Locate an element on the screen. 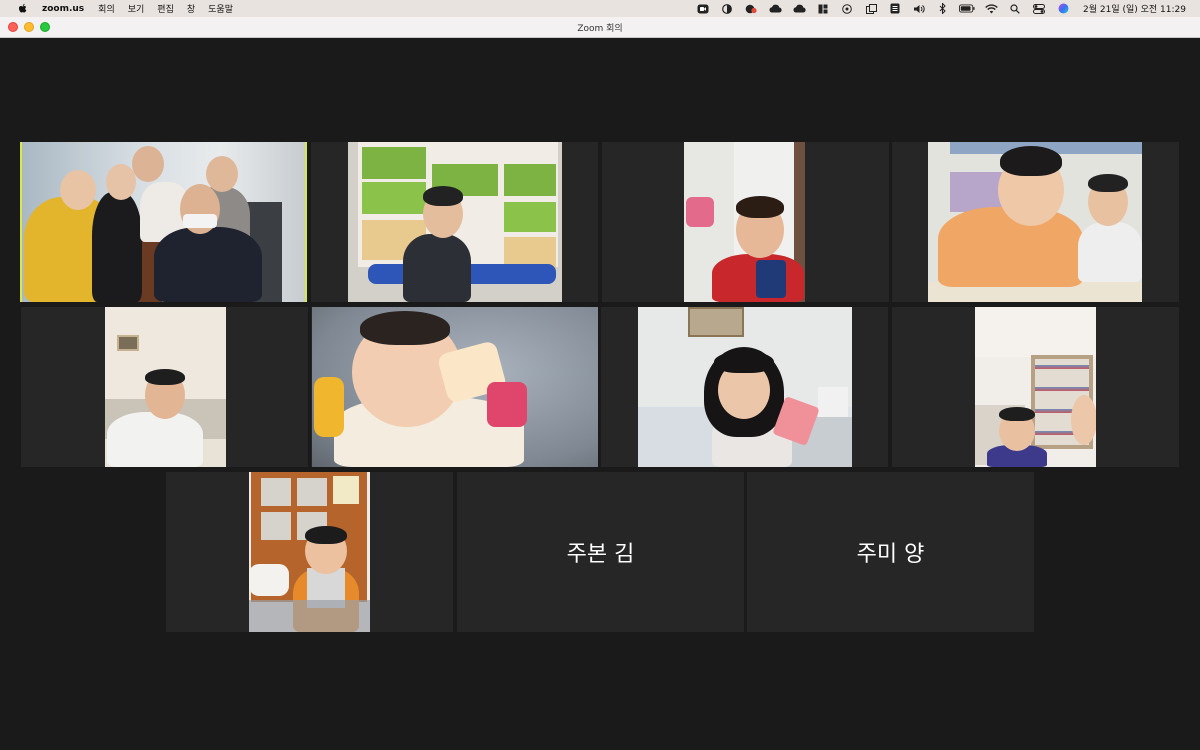  participant-tile: 주미 양 is located at coordinates (890, 552).